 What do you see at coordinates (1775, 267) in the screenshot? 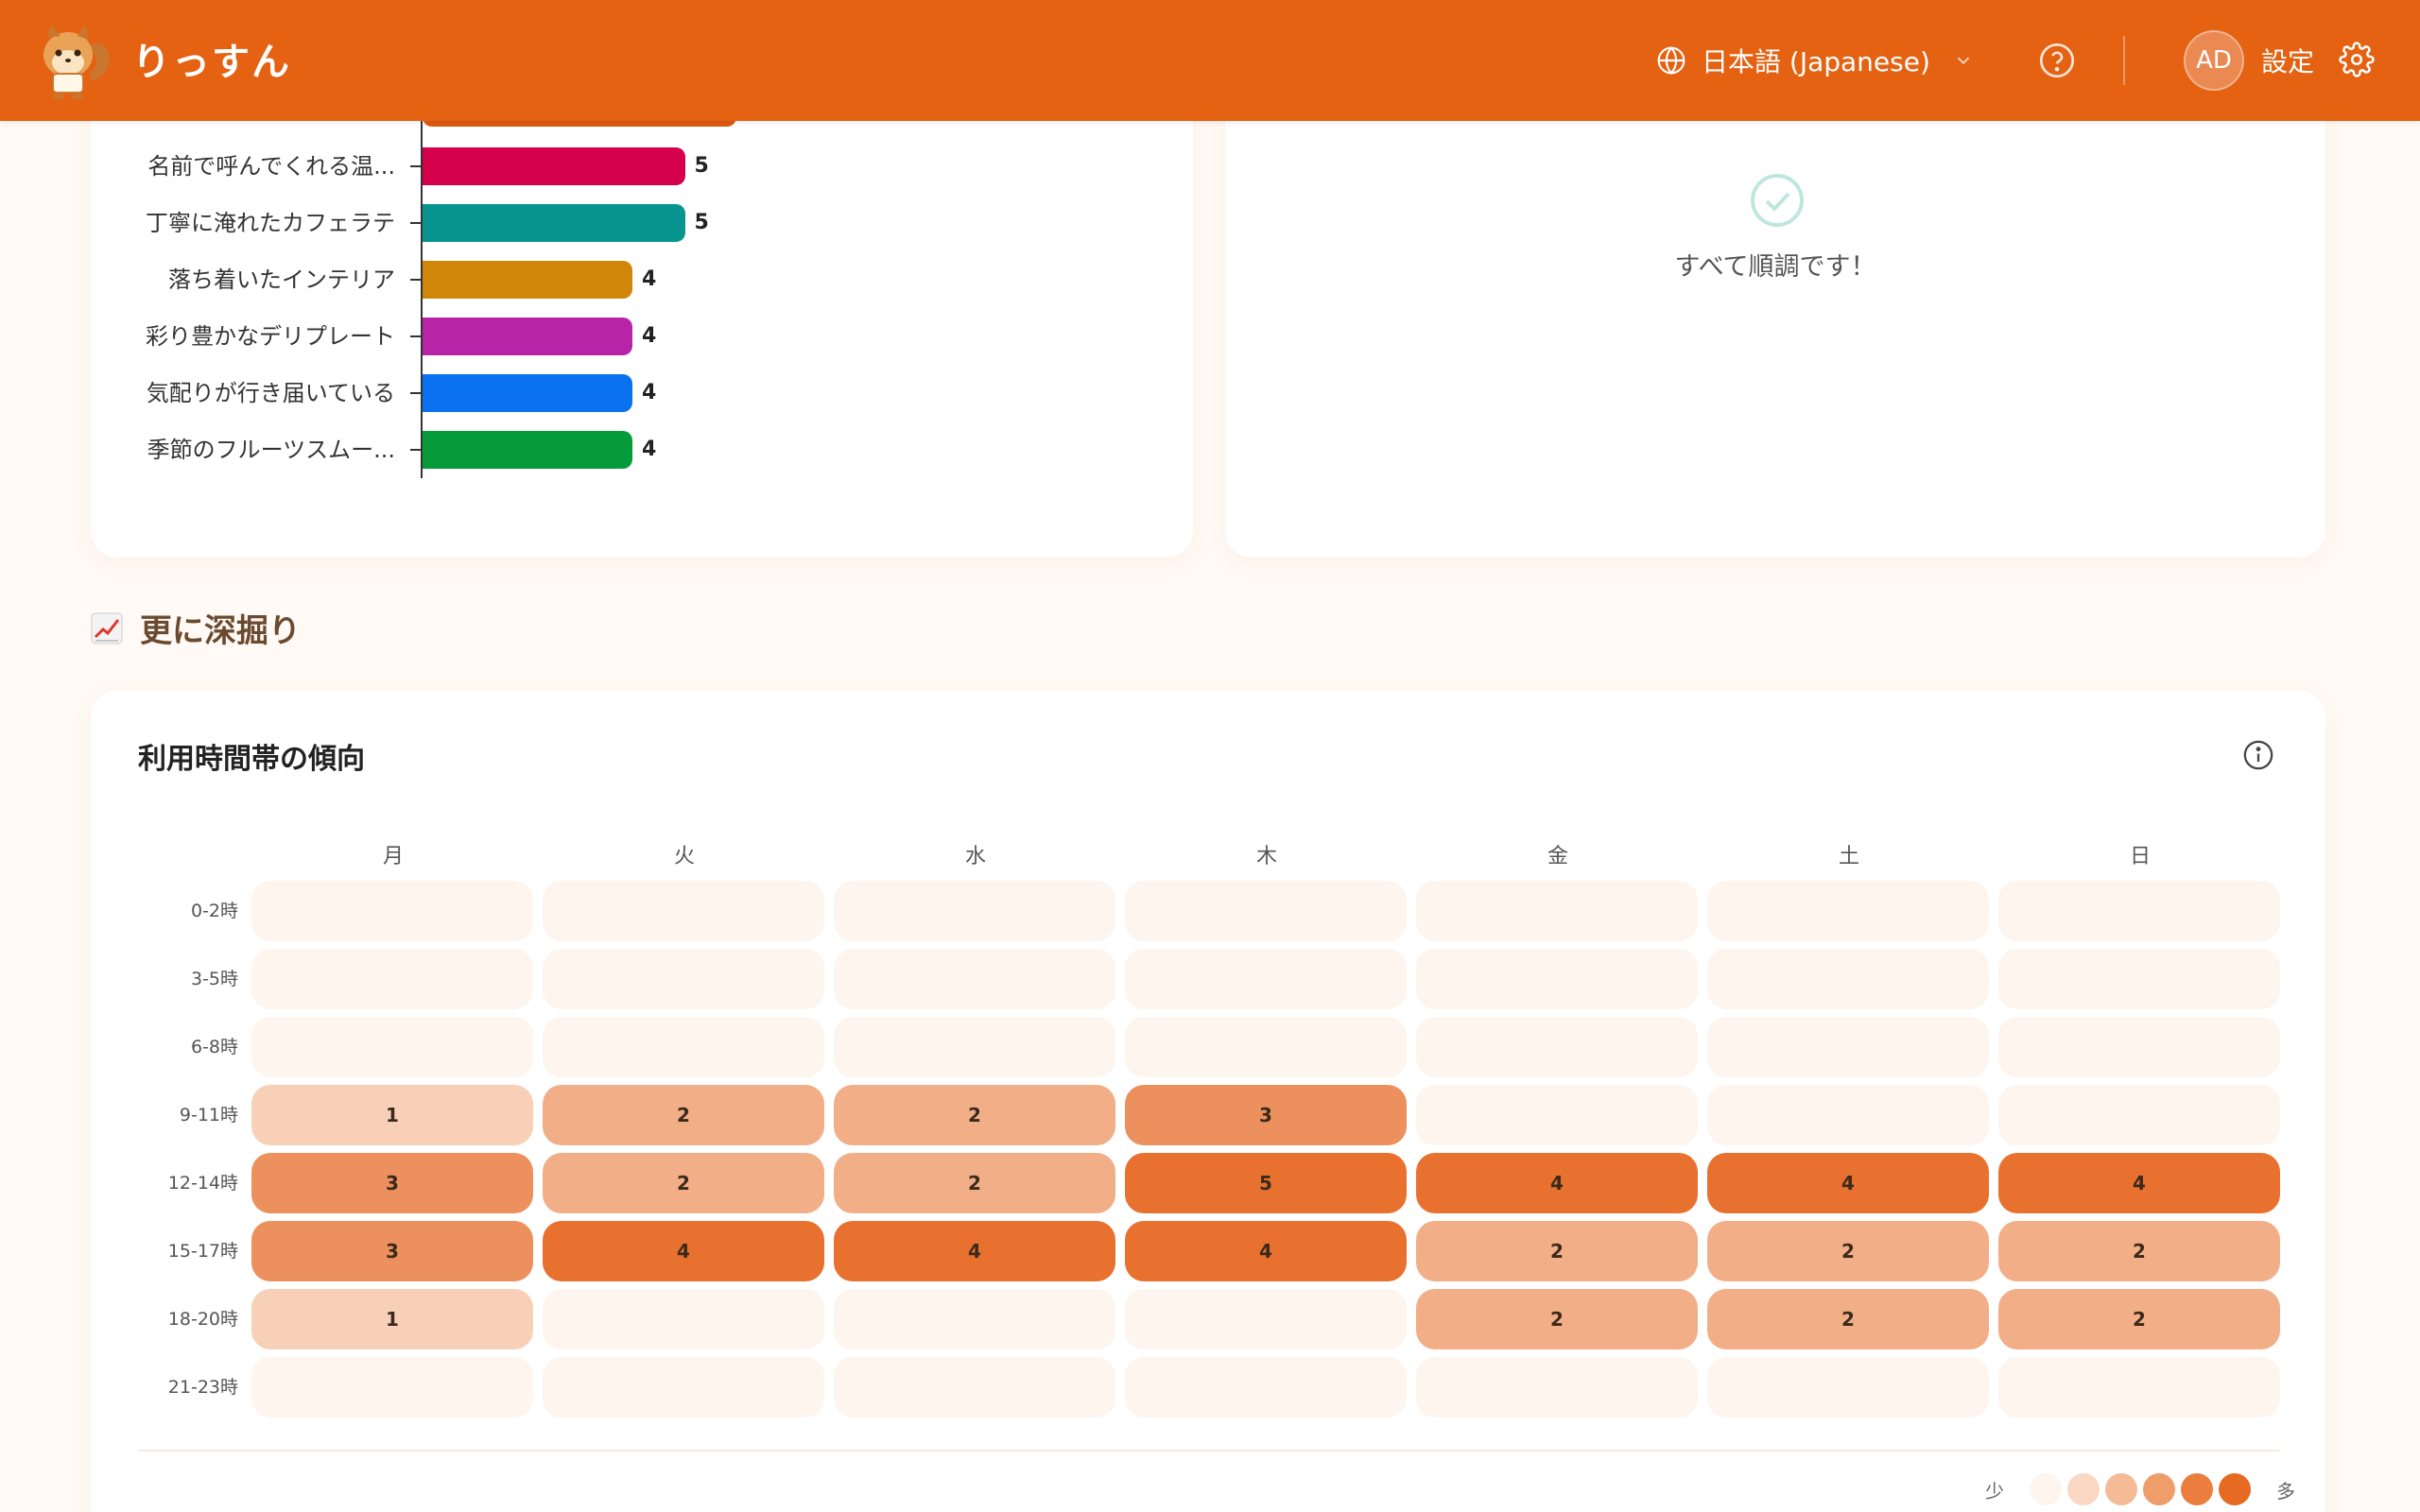
I see `status-message: すべて順調です！` at bounding box center [1775, 267].